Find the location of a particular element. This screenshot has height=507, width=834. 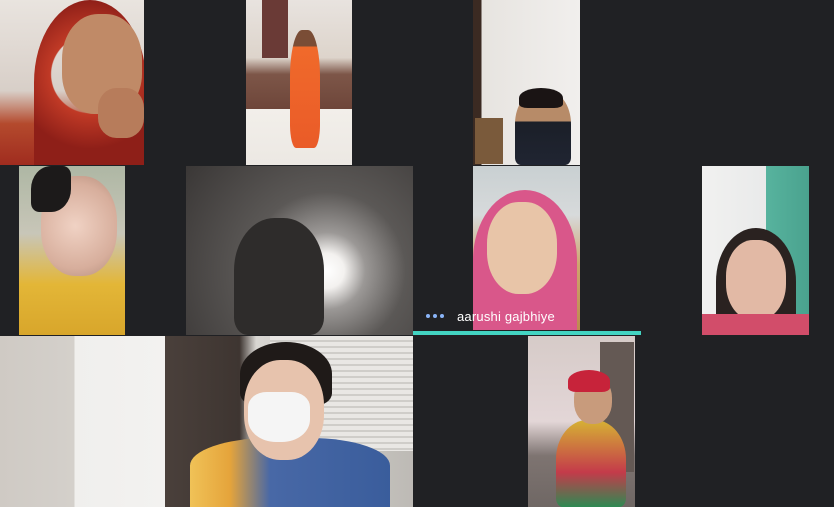

participant-hand is located at coordinates (121, 113).